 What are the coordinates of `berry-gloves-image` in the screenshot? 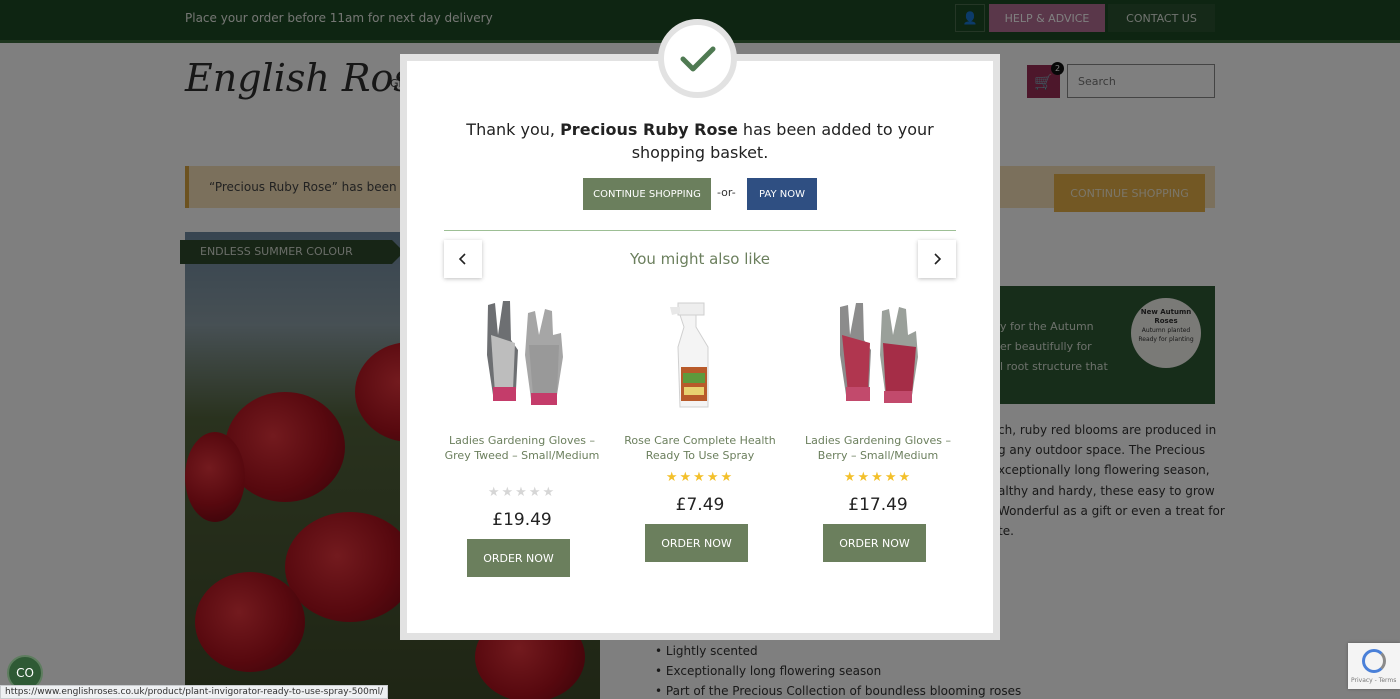 It's located at (878, 355).